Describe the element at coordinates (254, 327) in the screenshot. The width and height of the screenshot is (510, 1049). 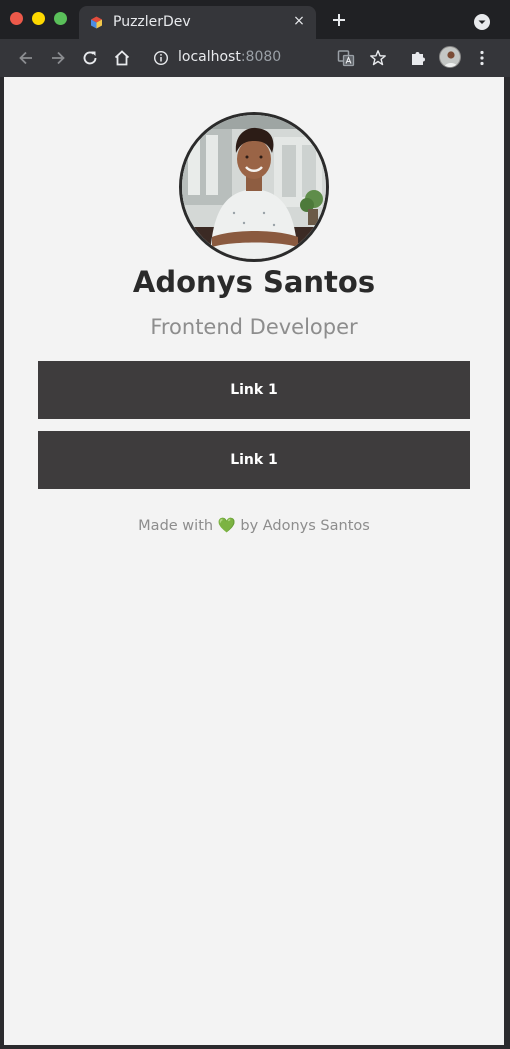
I see `profile-role: Frontend Developer` at that location.